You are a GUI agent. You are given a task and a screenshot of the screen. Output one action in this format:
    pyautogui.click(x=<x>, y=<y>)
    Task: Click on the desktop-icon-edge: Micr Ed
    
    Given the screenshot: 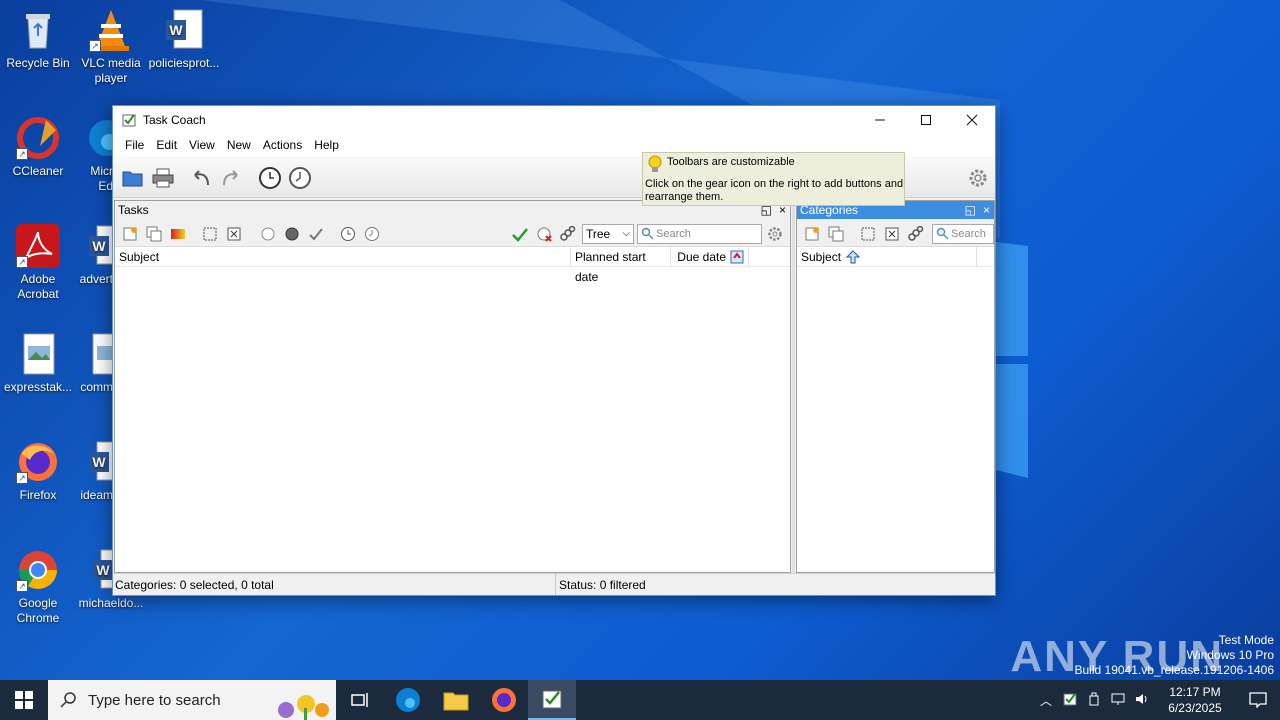 What is the action you would take?
    pyautogui.click(x=93, y=155)
    